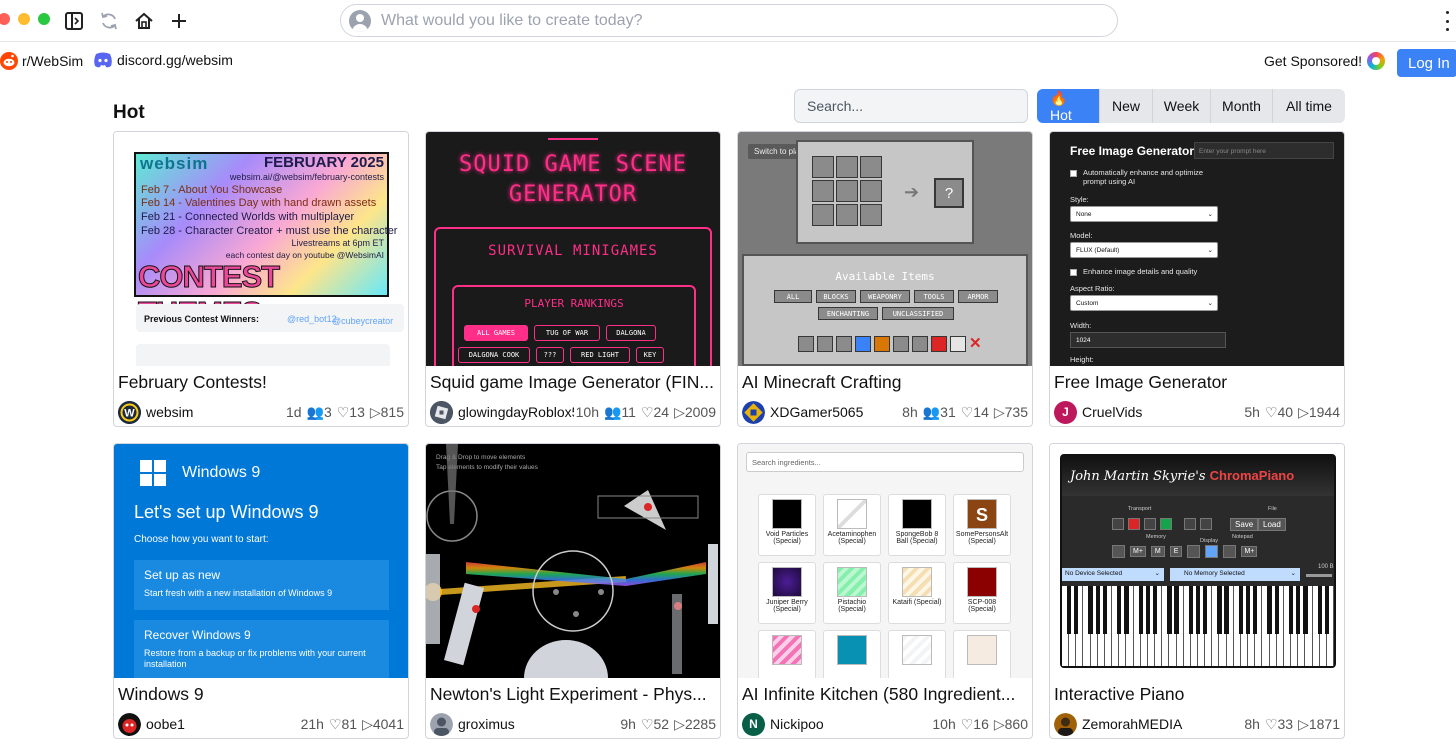 This screenshot has width=1456, height=748. What do you see at coordinates (1118, 551) in the screenshot?
I see `trash-button` at bounding box center [1118, 551].